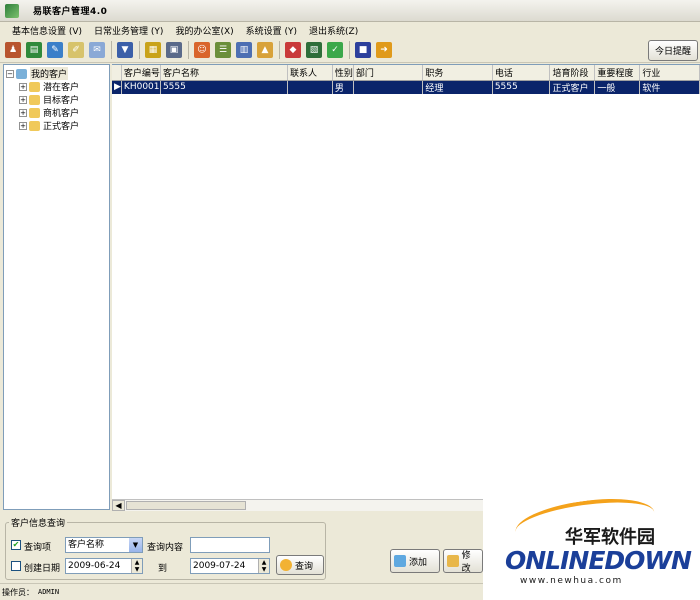  I want to click on tree-item: + 商机客户, so click(56, 112).